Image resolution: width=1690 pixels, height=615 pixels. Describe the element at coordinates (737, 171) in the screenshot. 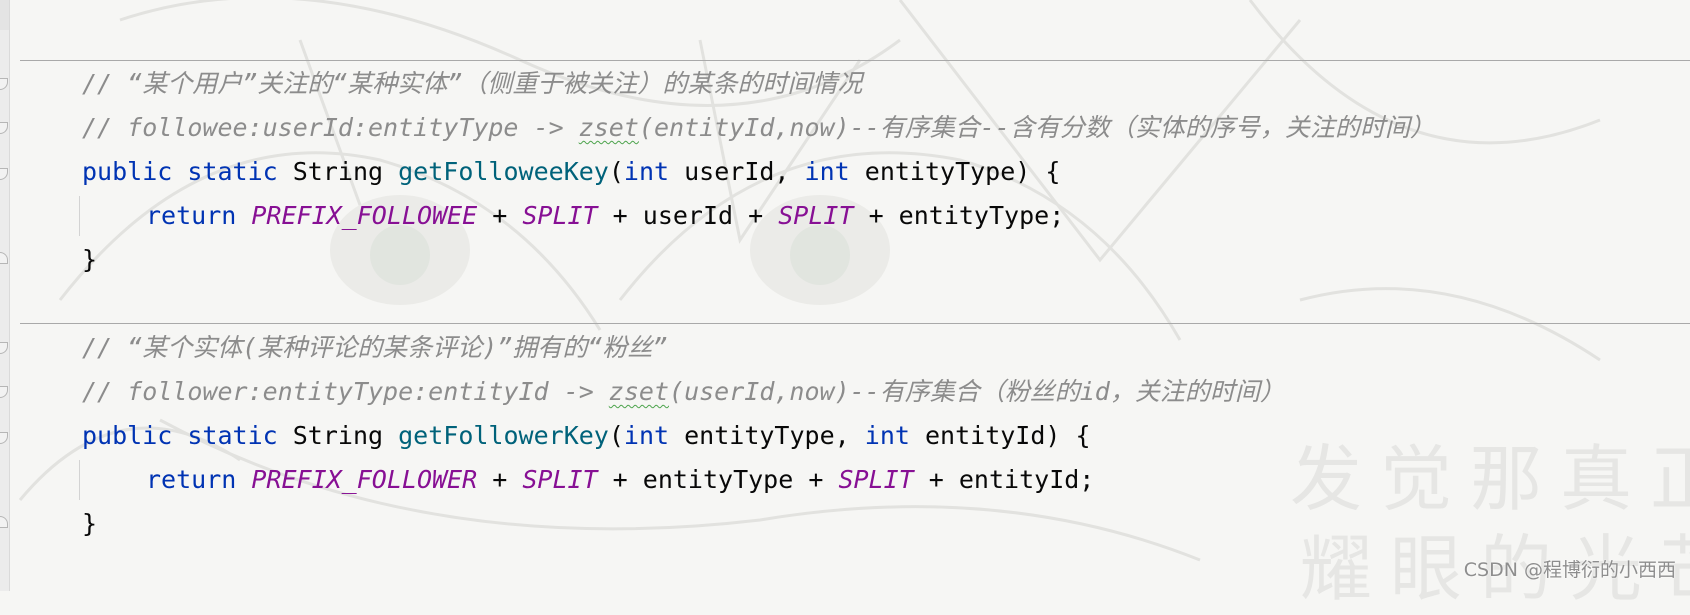

I see `parameter: userId,` at that location.